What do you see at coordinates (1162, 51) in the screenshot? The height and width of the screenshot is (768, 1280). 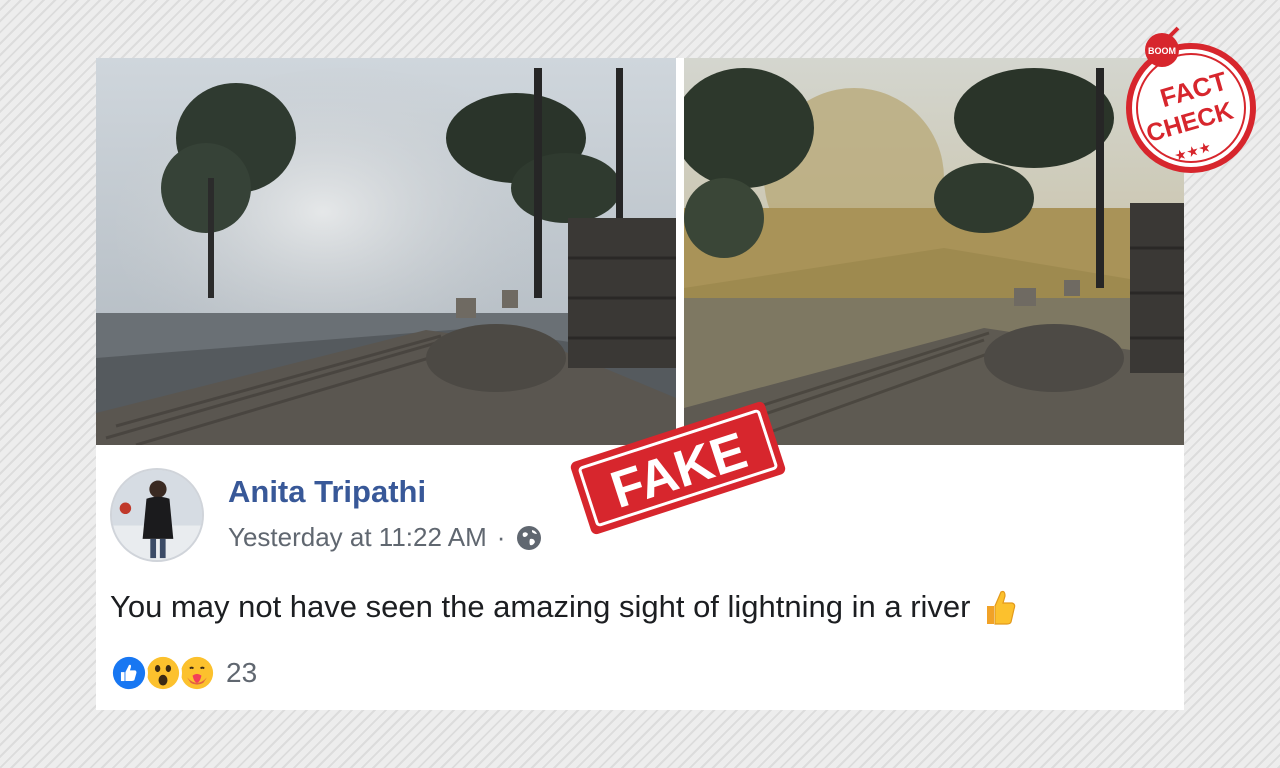 I see `boom-brand-text: BOOM` at bounding box center [1162, 51].